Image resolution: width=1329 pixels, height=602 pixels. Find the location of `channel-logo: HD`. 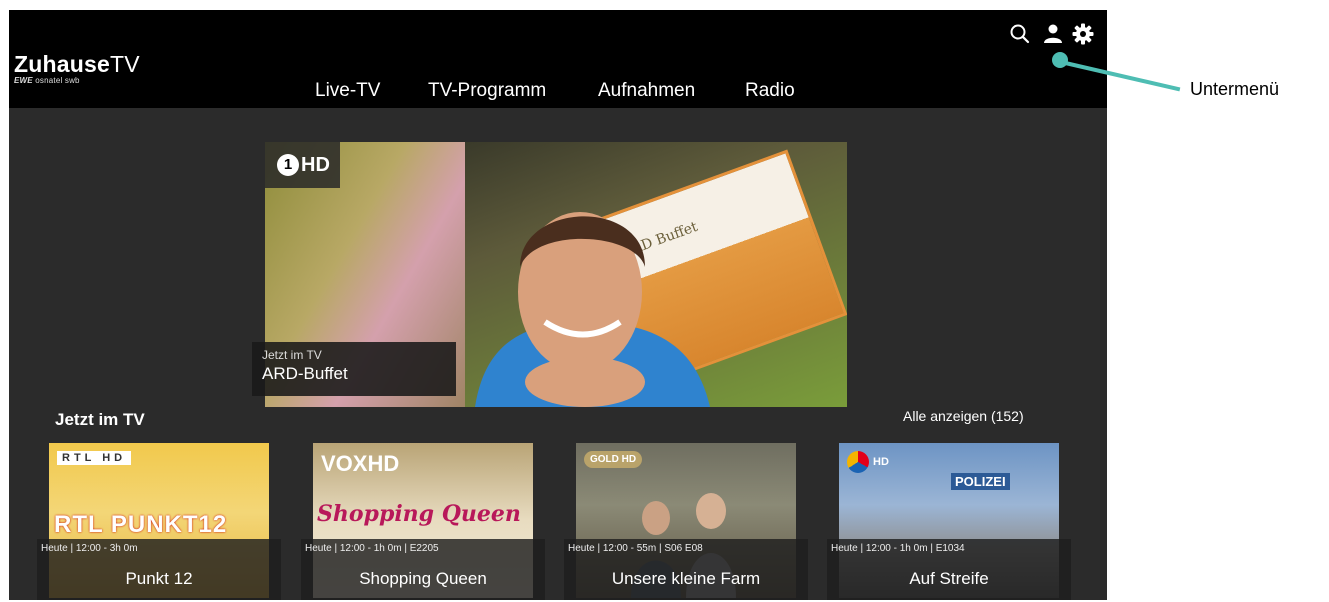

channel-logo: HD is located at coordinates (868, 462).